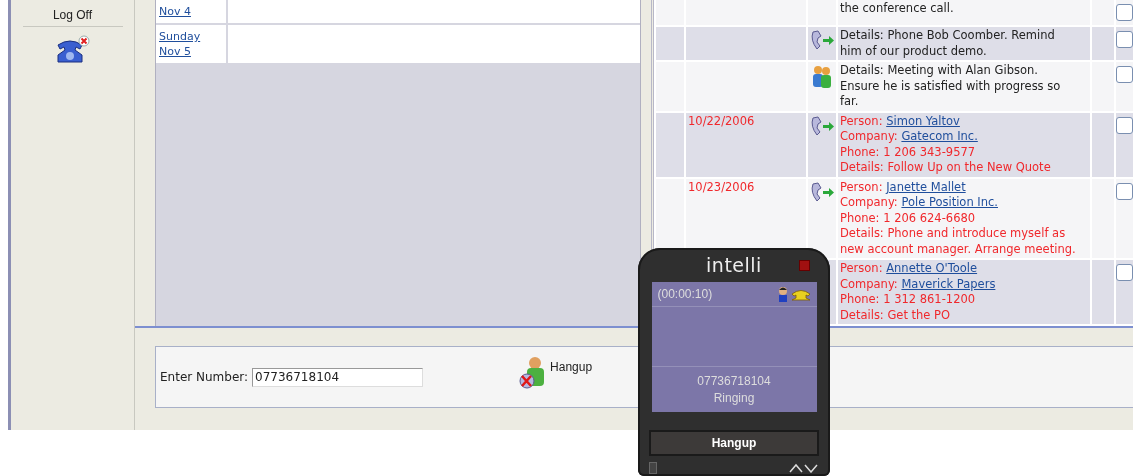 The width and height of the screenshot is (1133, 476). I want to click on task-link: Janette Mallet, so click(926, 187).